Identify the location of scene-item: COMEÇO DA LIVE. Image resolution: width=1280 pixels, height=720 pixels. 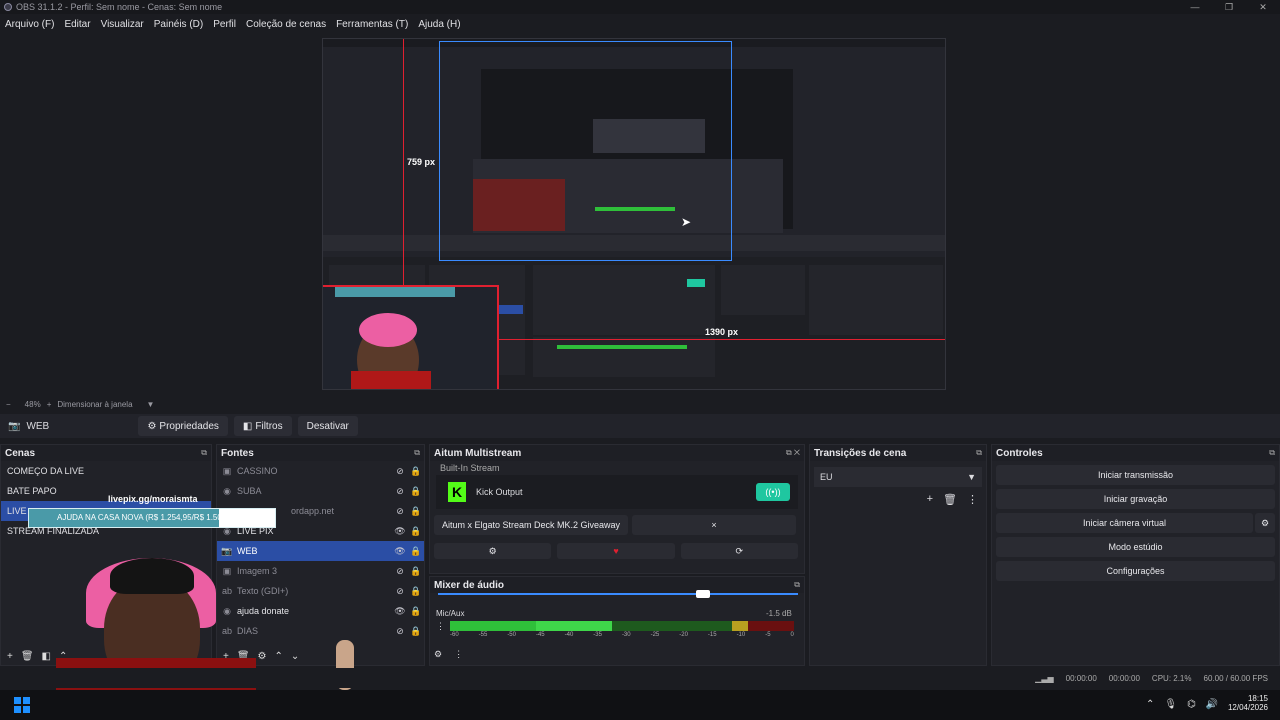
(106, 471).